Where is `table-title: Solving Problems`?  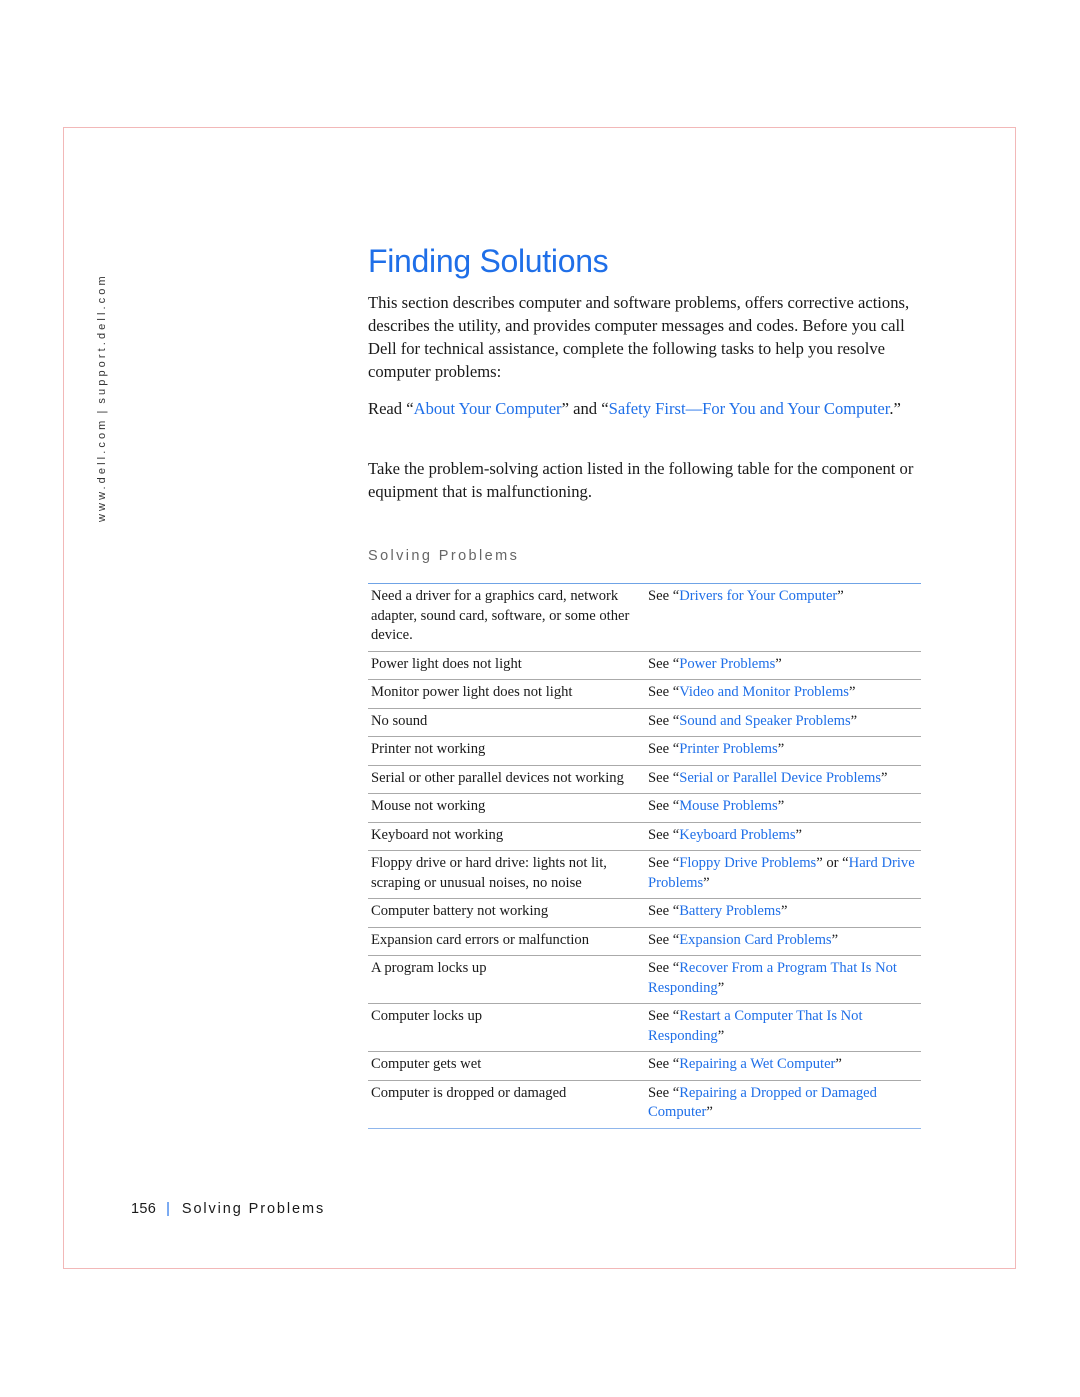 table-title: Solving Problems is located at coordinates (444, 556).